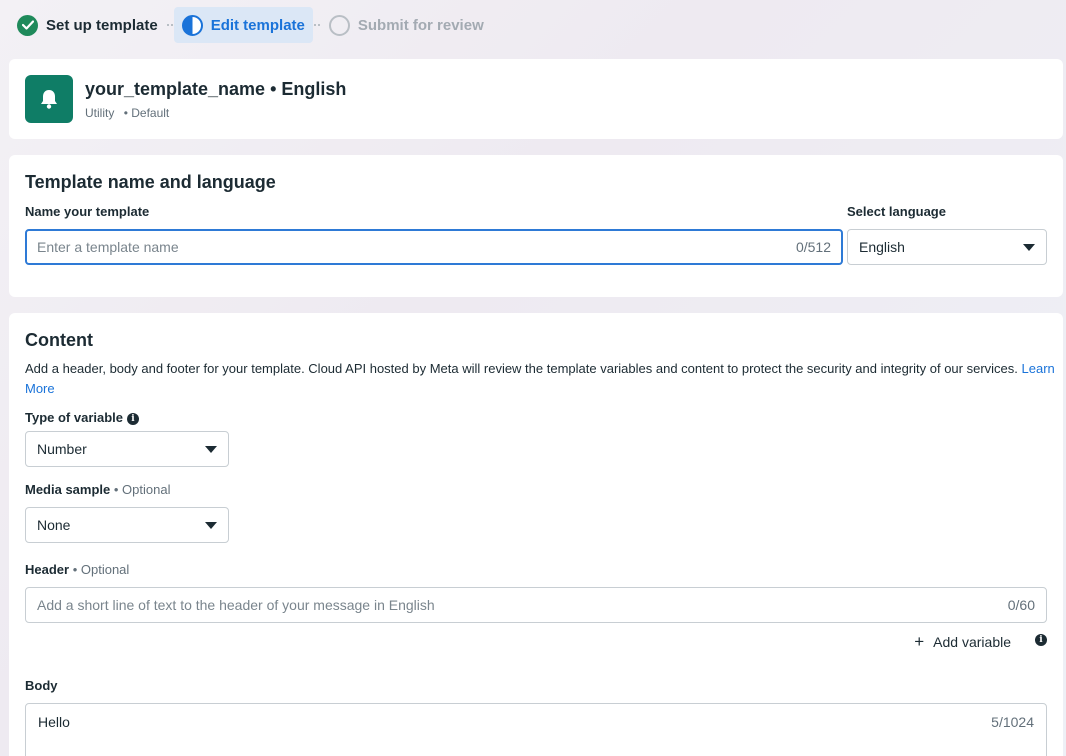 Image resolution: width=1066 pixels, height=756 pixels. What do you see at coordinates (1021, 605) in the screenshot?
I see `header-counter: 0/60` at bounding box center [1021, 605].